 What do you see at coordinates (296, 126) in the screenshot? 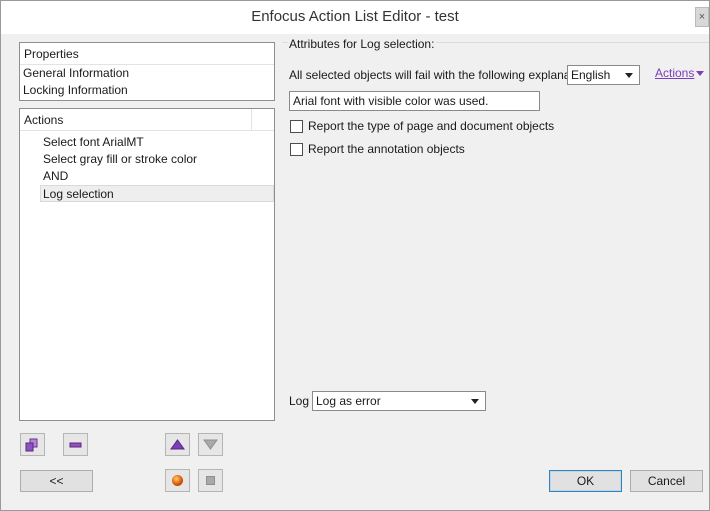
I see `report-page-objects-checkbox` at bounding box center [296, 126].